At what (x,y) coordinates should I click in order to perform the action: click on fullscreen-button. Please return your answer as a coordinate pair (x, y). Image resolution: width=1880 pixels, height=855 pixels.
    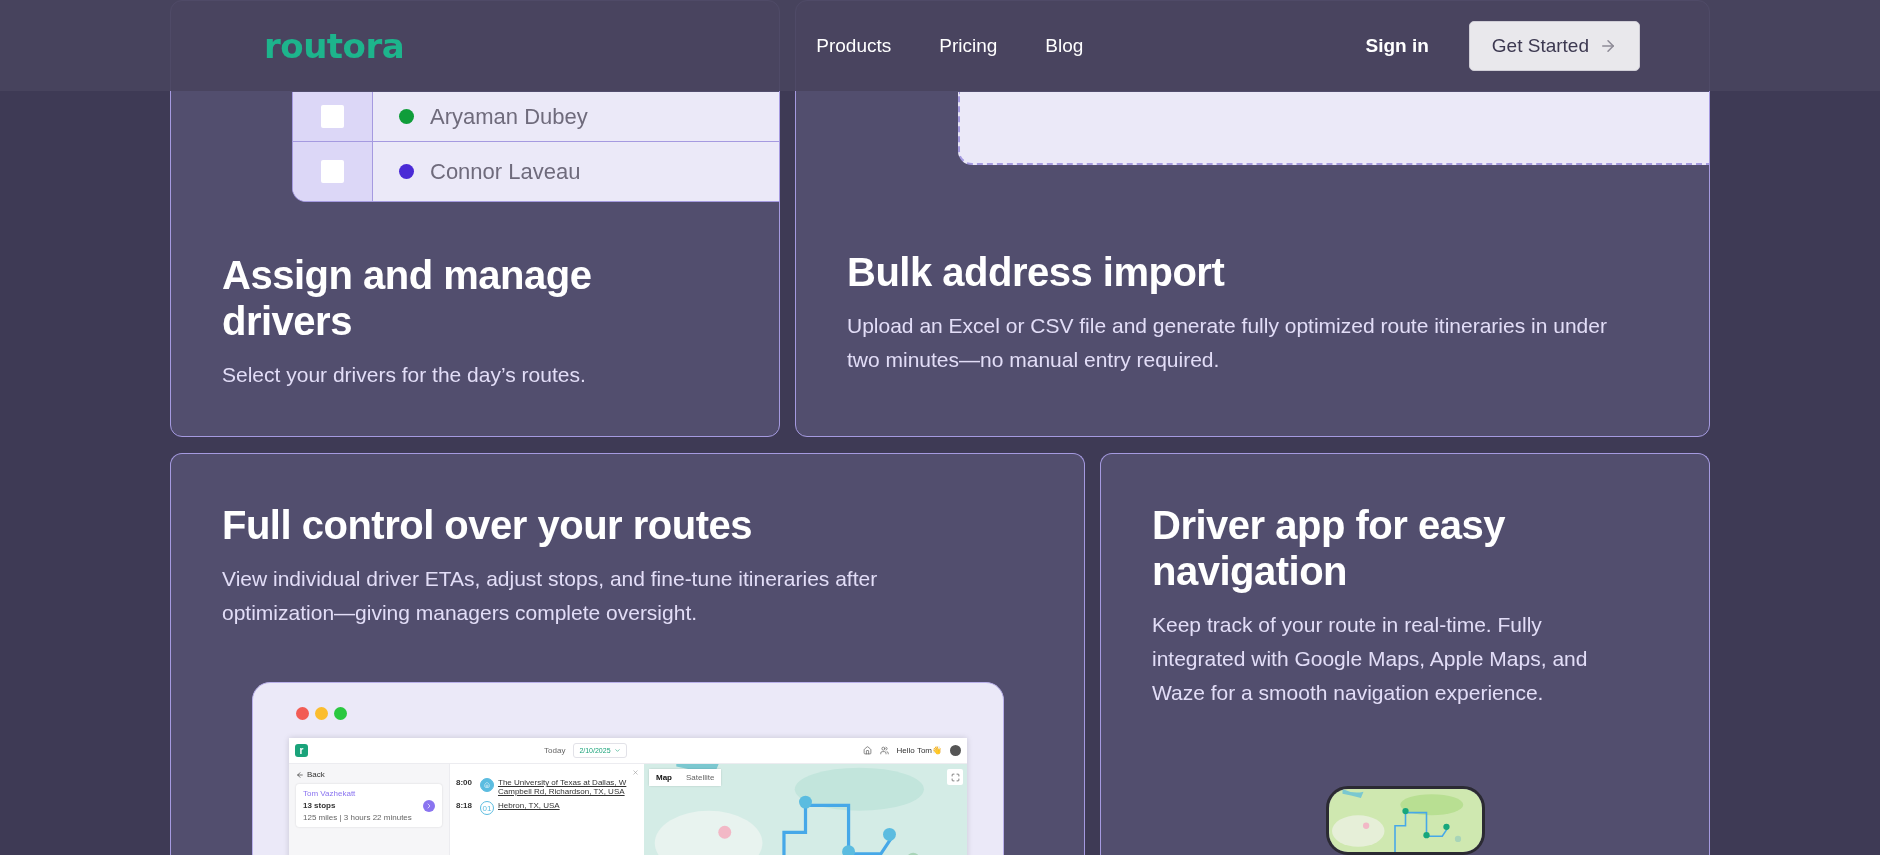
    Looking at the image, I should click on (955, 777).